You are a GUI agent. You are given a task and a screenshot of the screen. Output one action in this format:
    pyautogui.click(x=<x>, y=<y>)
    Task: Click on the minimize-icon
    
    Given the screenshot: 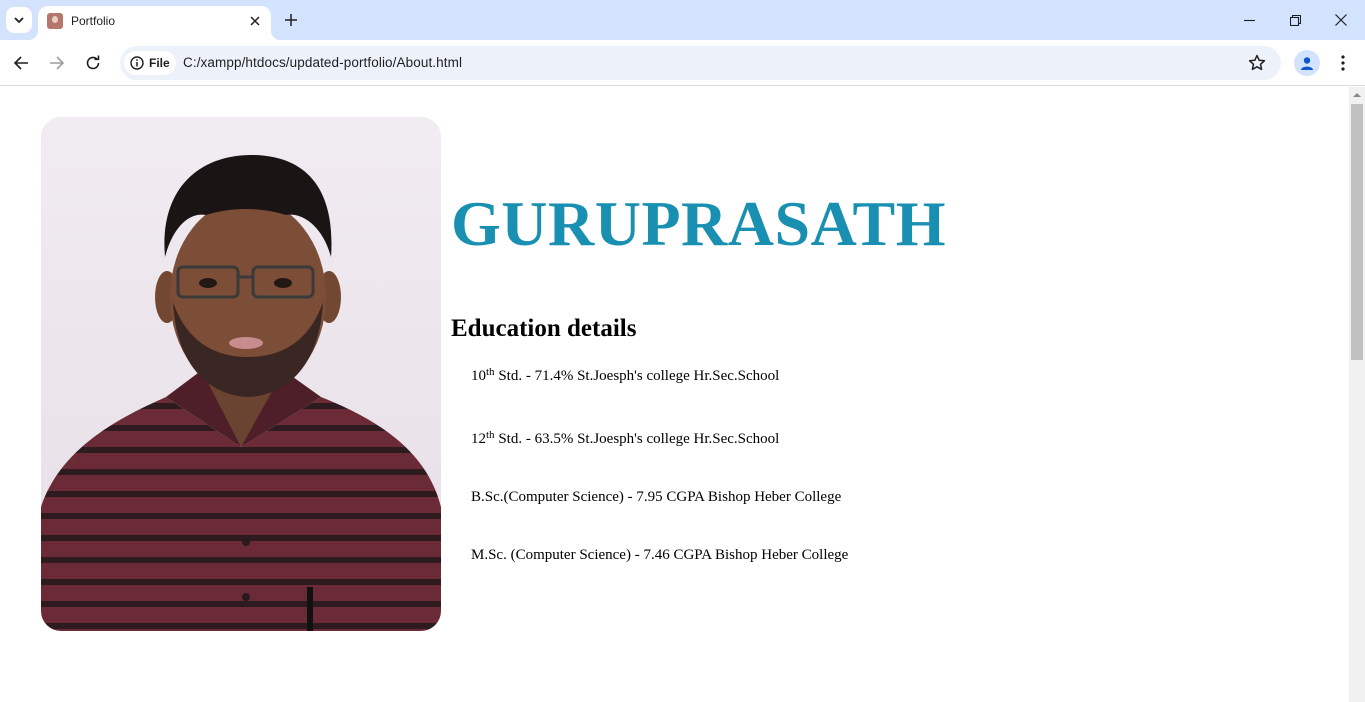 What is the action you would take?
    pyautogui.click(x=1249, y=20)
    